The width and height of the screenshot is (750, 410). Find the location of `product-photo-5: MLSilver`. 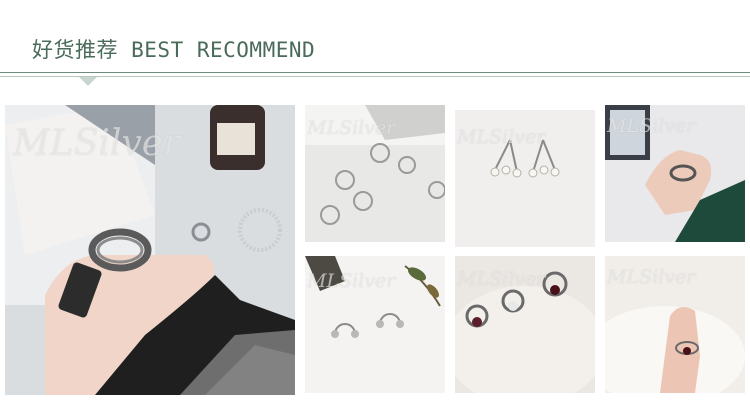

product-photo-5: MLSilver is located at coordinates (375, 324).